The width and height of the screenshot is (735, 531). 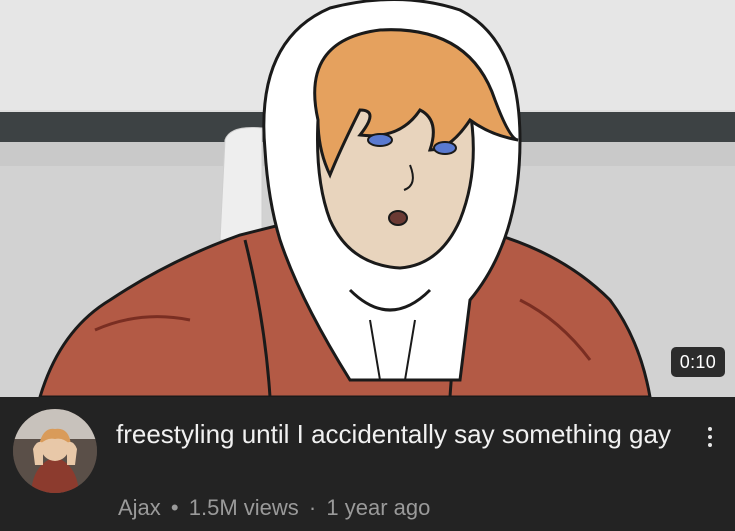 I want to click on avatar-image, so click(x=55, y=451).